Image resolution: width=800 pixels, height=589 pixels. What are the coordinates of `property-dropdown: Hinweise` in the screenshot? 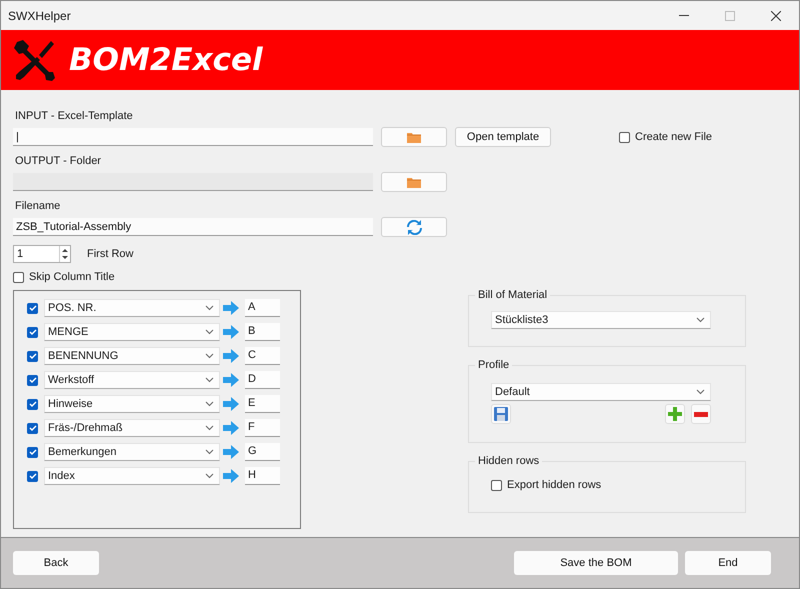 It's located at (132, 404).